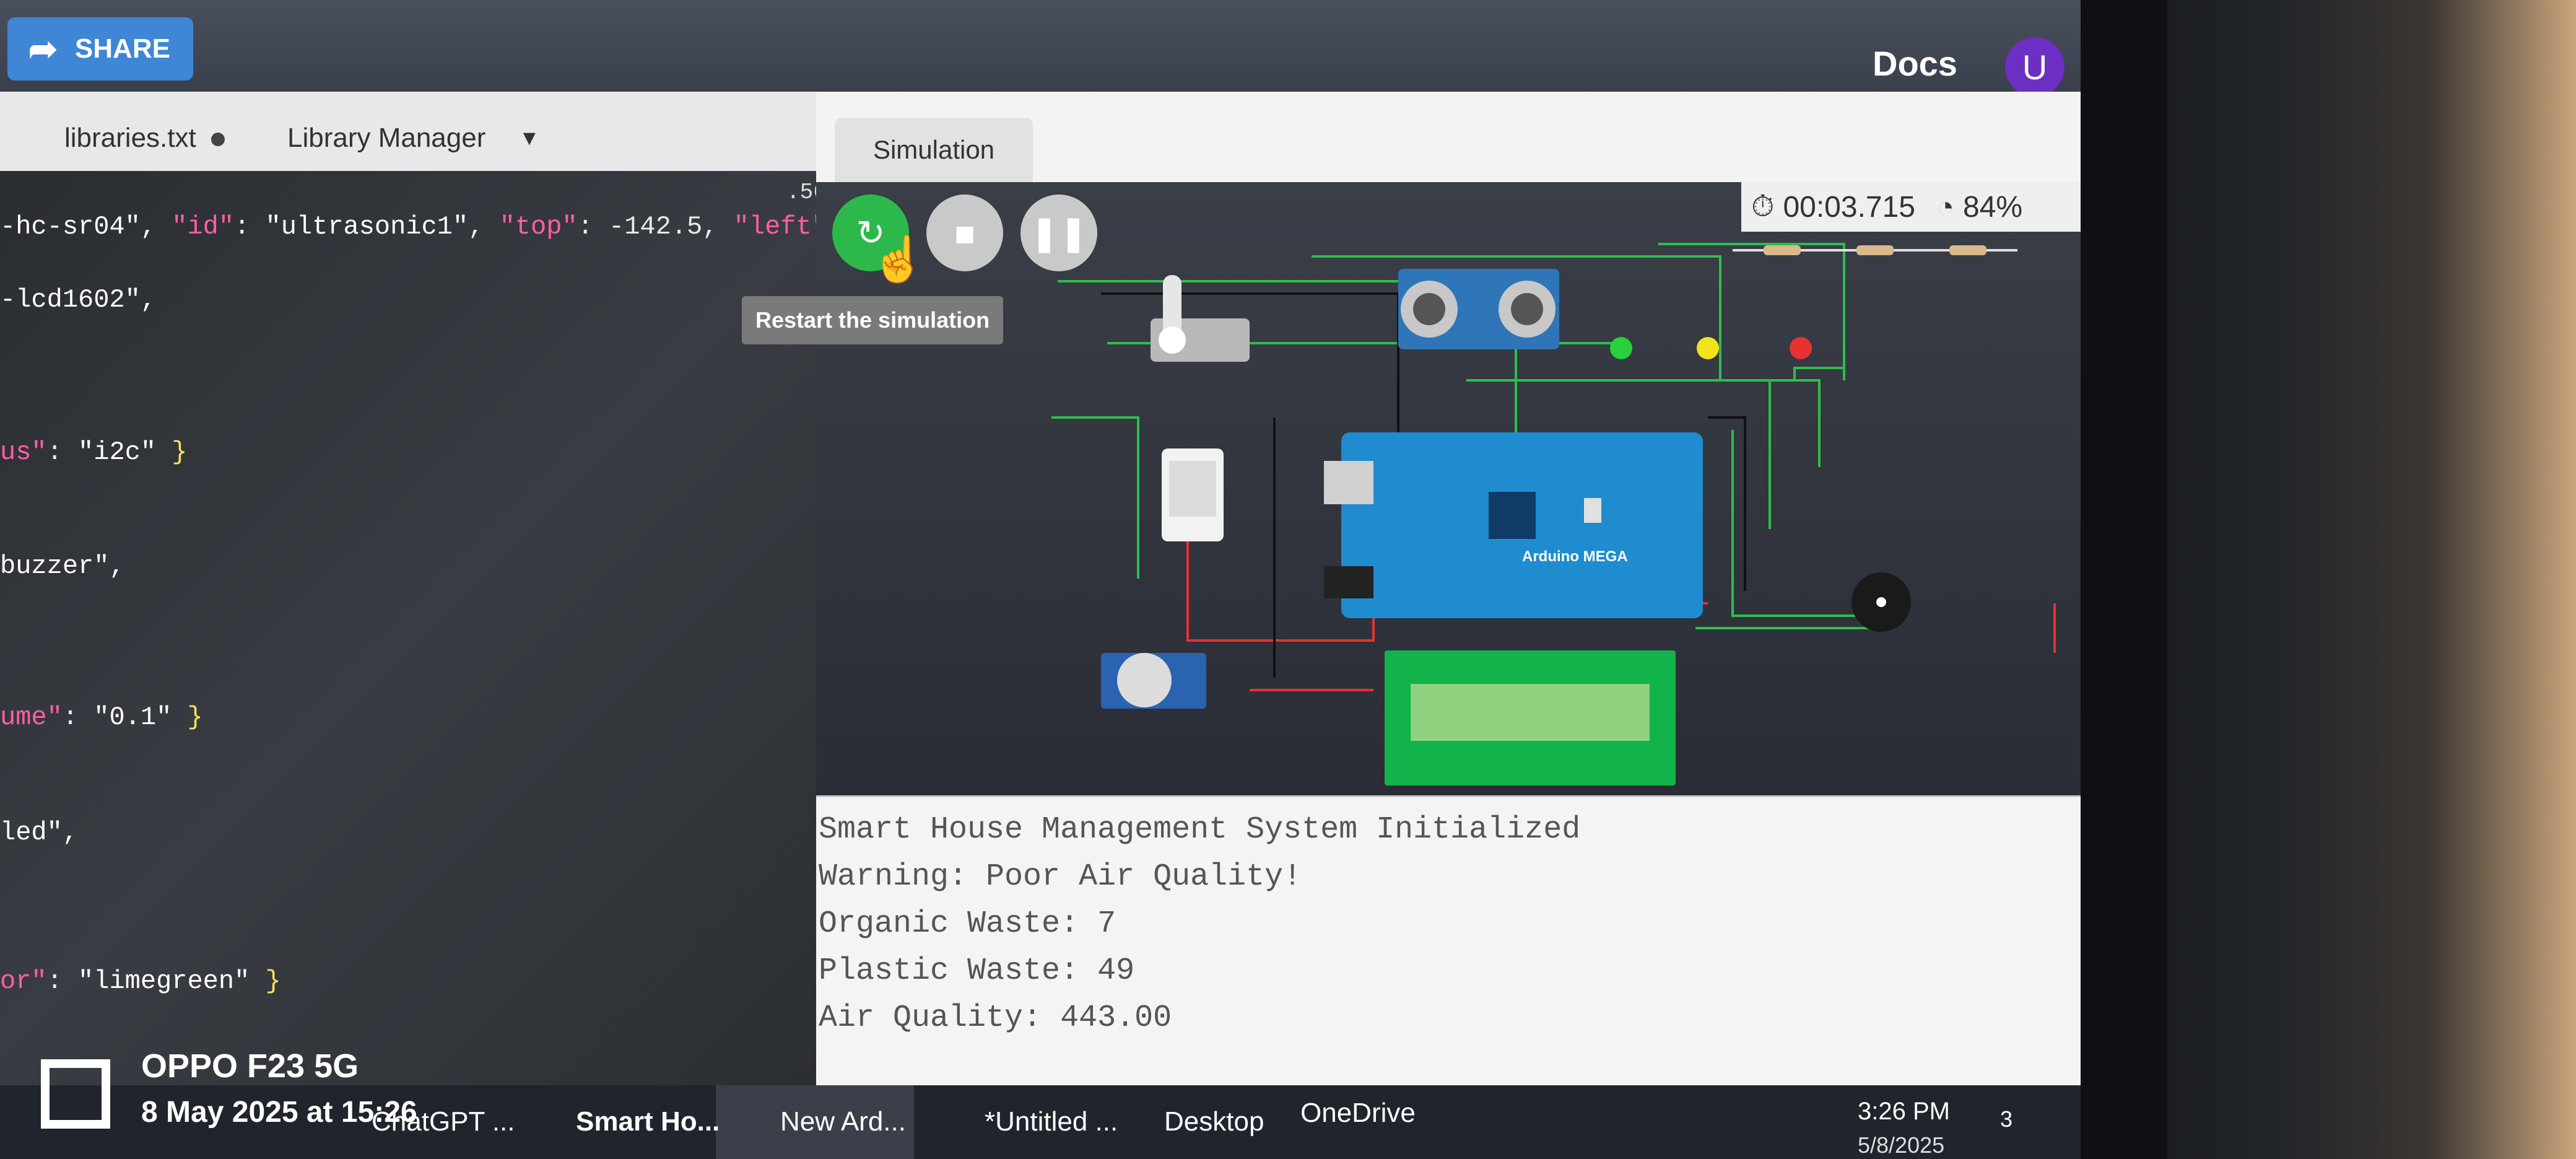 Image resolution: width=2576 pixels, height=1159 pixels. Describe the element at coordinates (122, 48) in the screenshot. I see `share-label: SHARE` at that location.